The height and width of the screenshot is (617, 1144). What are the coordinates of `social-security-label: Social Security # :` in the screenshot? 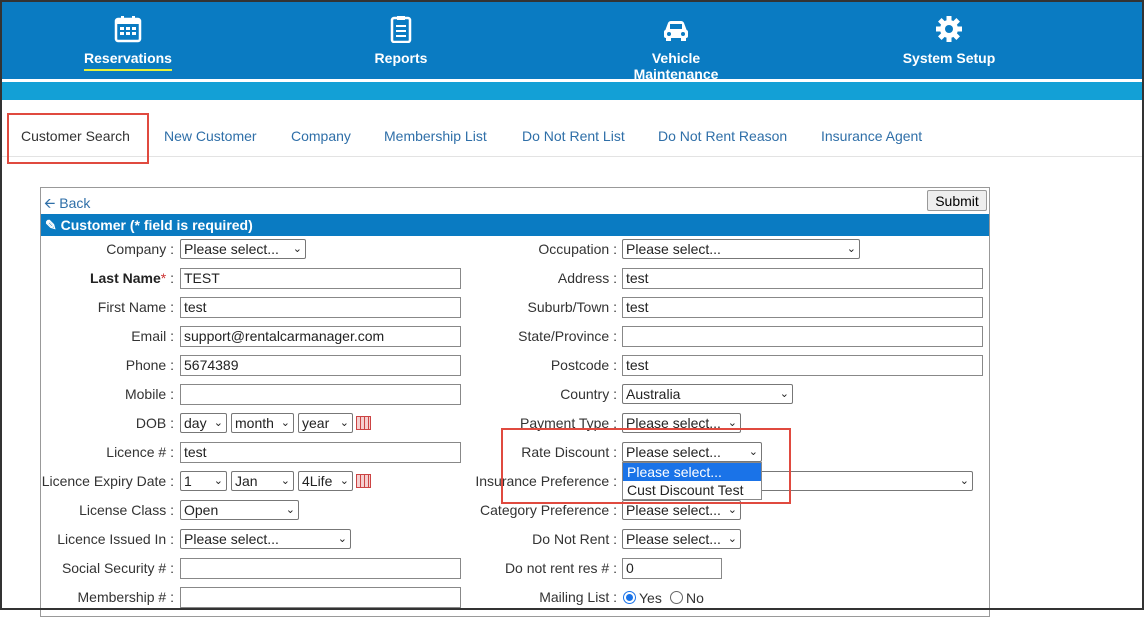 It's located at (117, 568).